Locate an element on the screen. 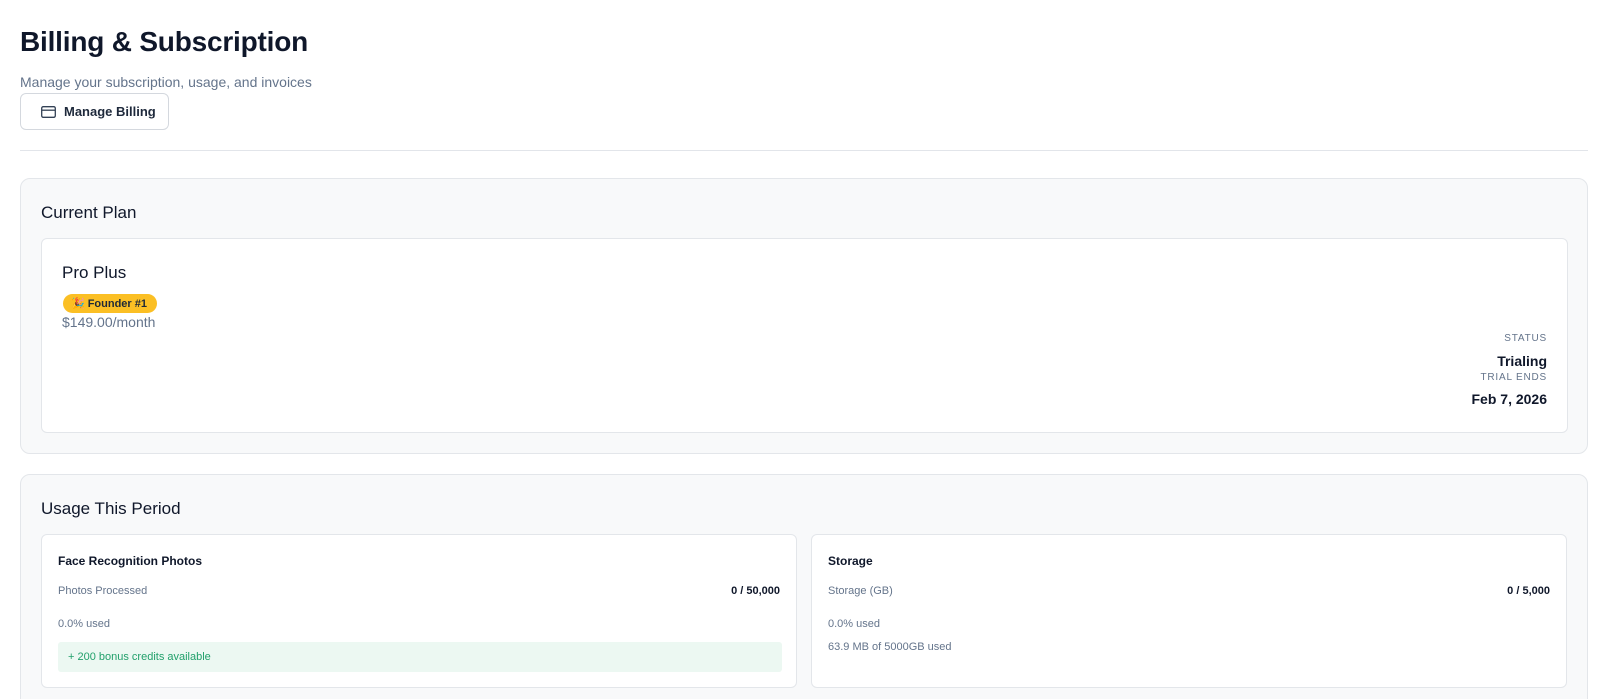  trial-ends-label: TRIAL ENDS is located at coordinates (1513, 377).